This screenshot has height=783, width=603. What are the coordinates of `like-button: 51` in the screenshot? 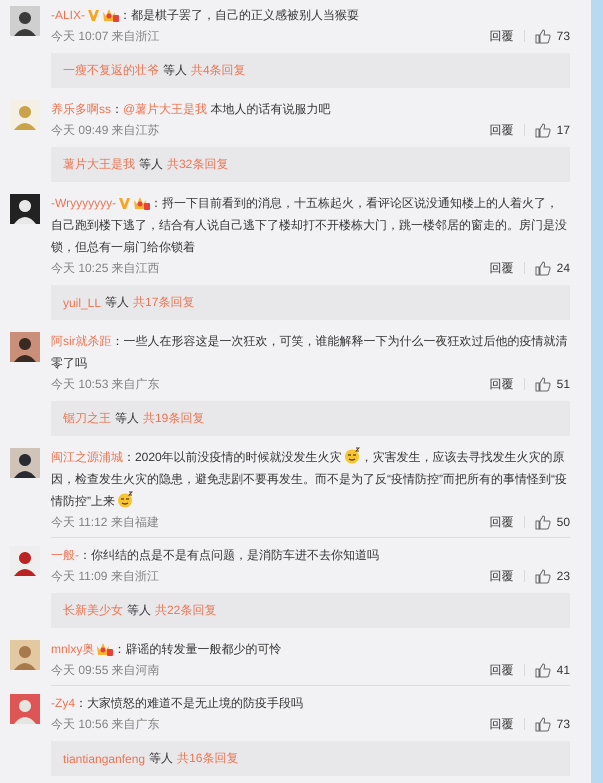 It's located at (552, 384).